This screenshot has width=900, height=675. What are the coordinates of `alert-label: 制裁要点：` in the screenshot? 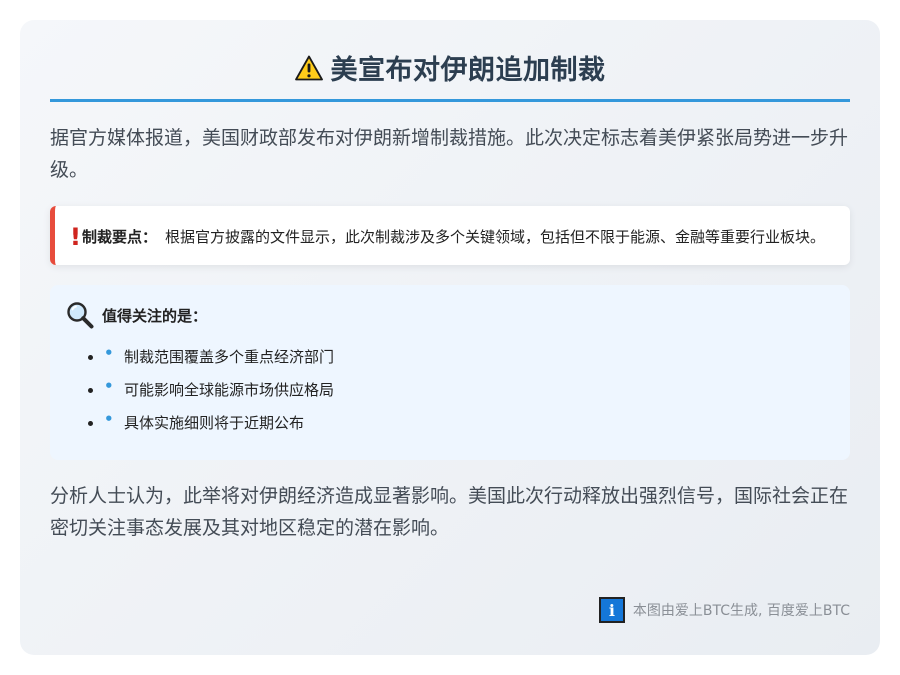 It's located at (119, 237).